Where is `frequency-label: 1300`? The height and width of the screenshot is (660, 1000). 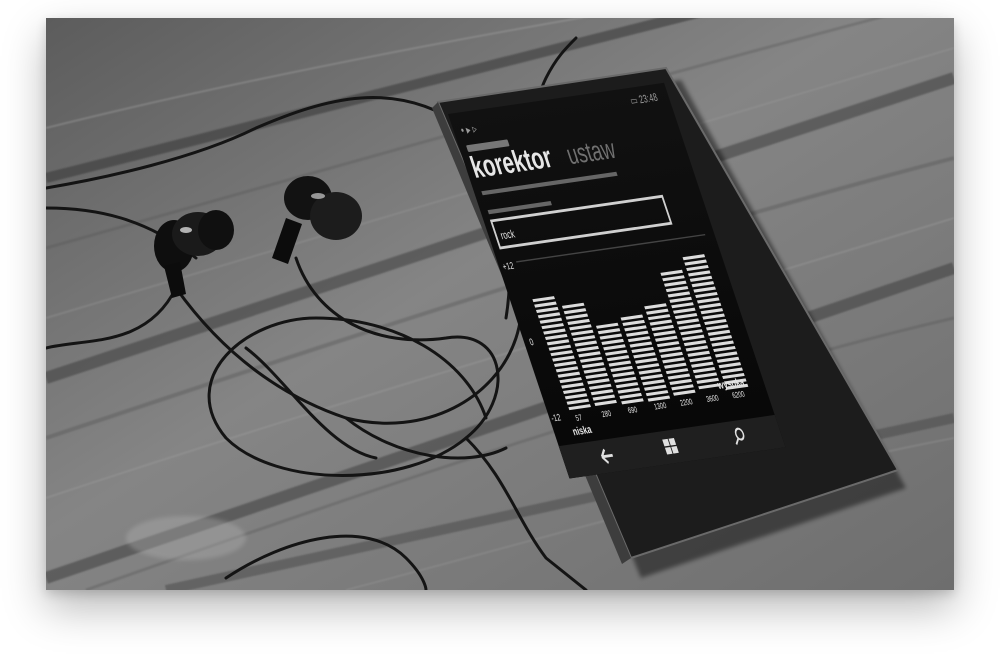 frequency-label: 1300 is located at coordinates (660, 406).